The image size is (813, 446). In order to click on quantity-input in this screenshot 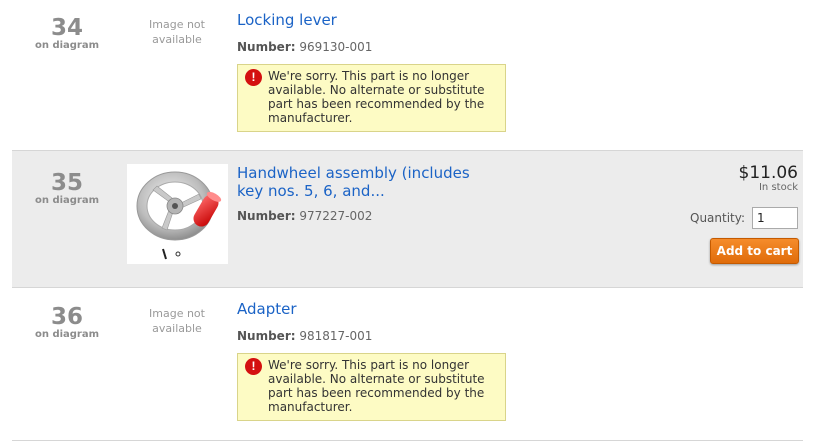, I will do `click(775, 218)`.